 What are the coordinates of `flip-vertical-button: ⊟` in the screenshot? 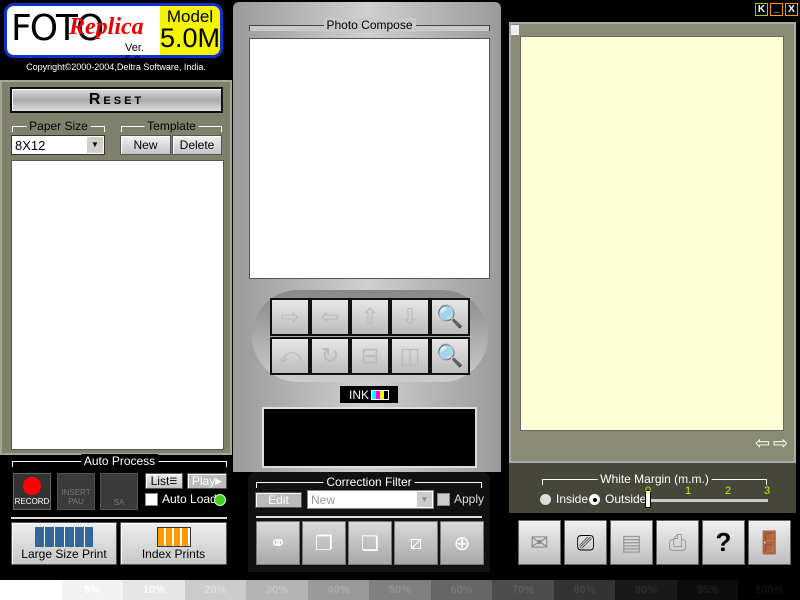 It's located at (370, 356).